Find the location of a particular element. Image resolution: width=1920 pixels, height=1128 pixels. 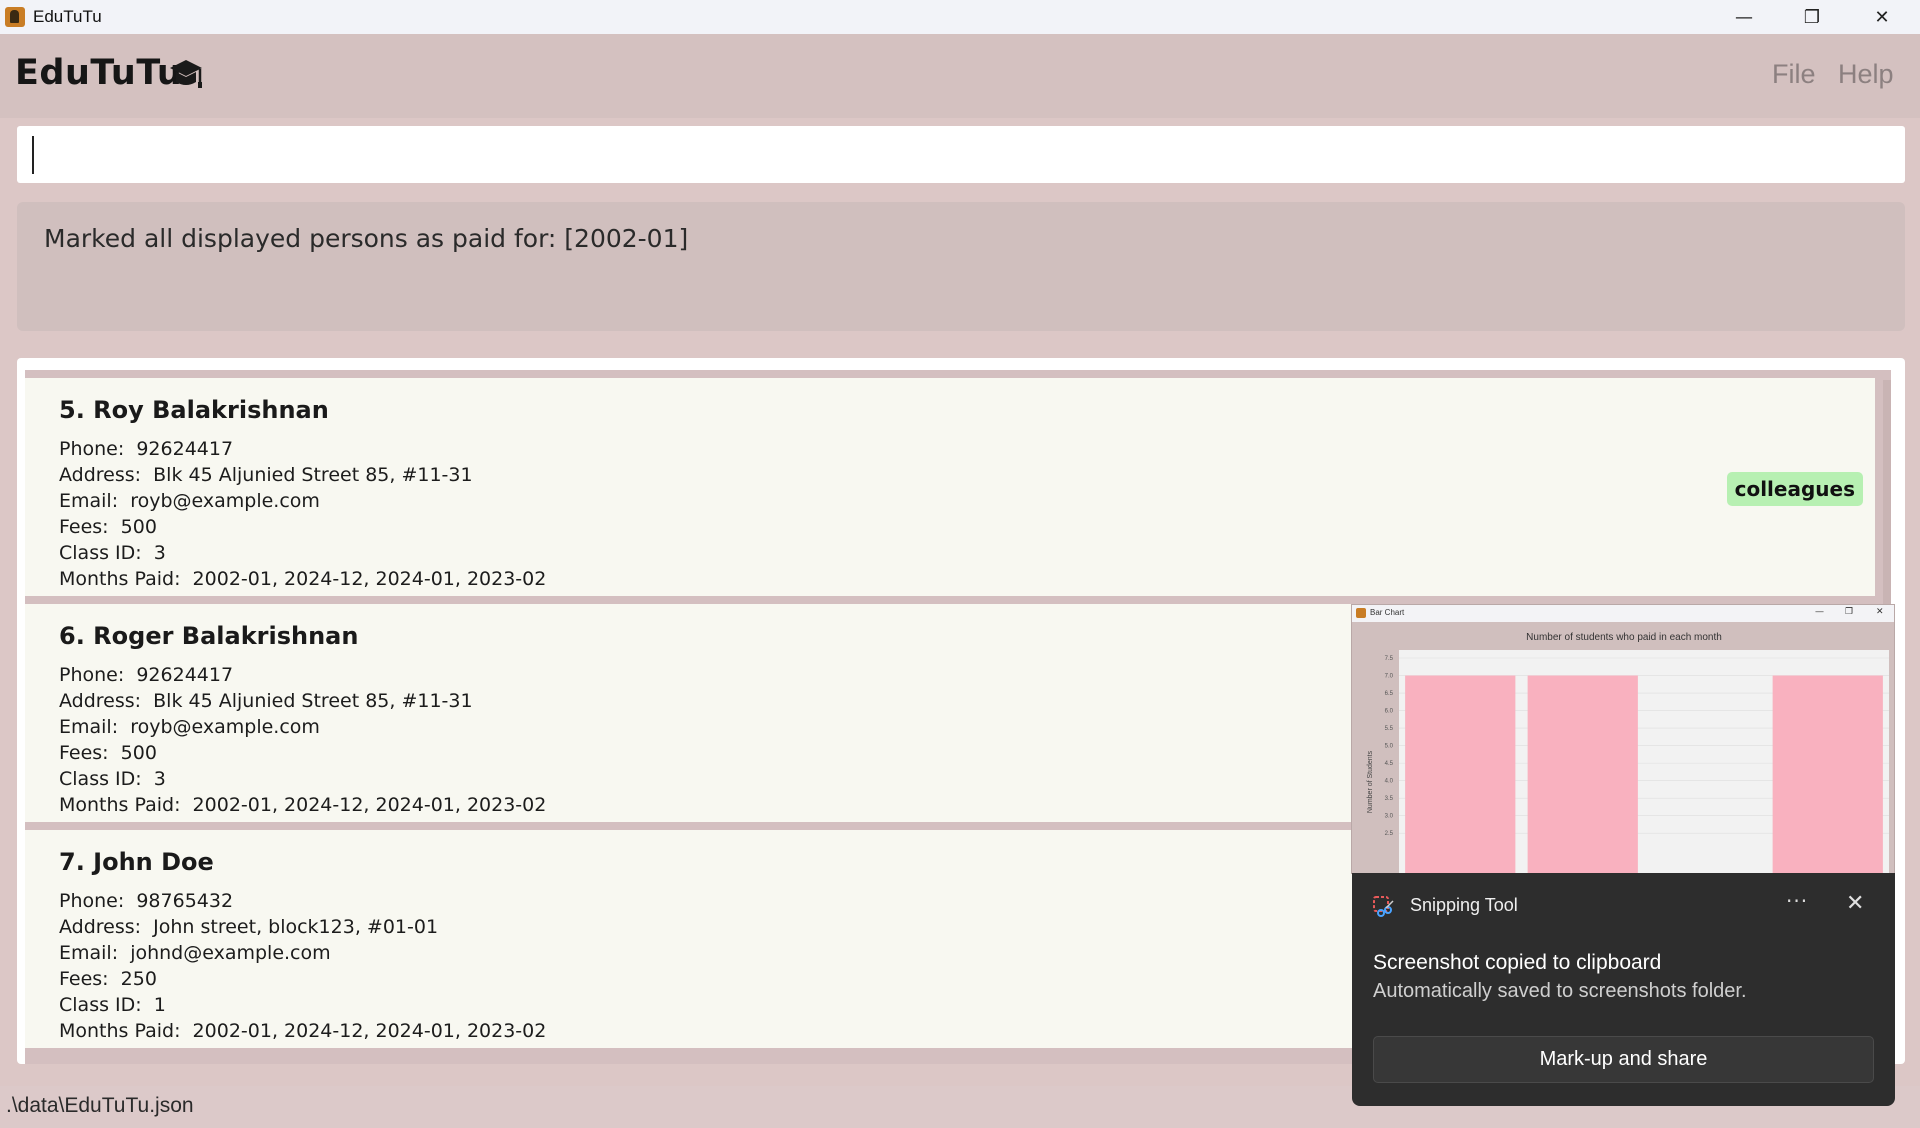

chart-window-icon is located at coordinates (1361, 613).